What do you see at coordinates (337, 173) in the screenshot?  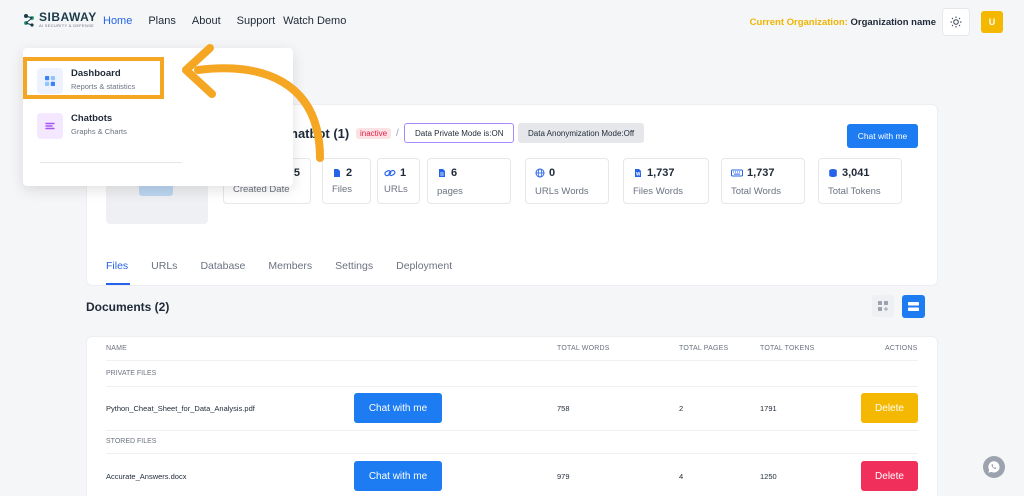 I see `file-icon` at bounding box center [337, 173].